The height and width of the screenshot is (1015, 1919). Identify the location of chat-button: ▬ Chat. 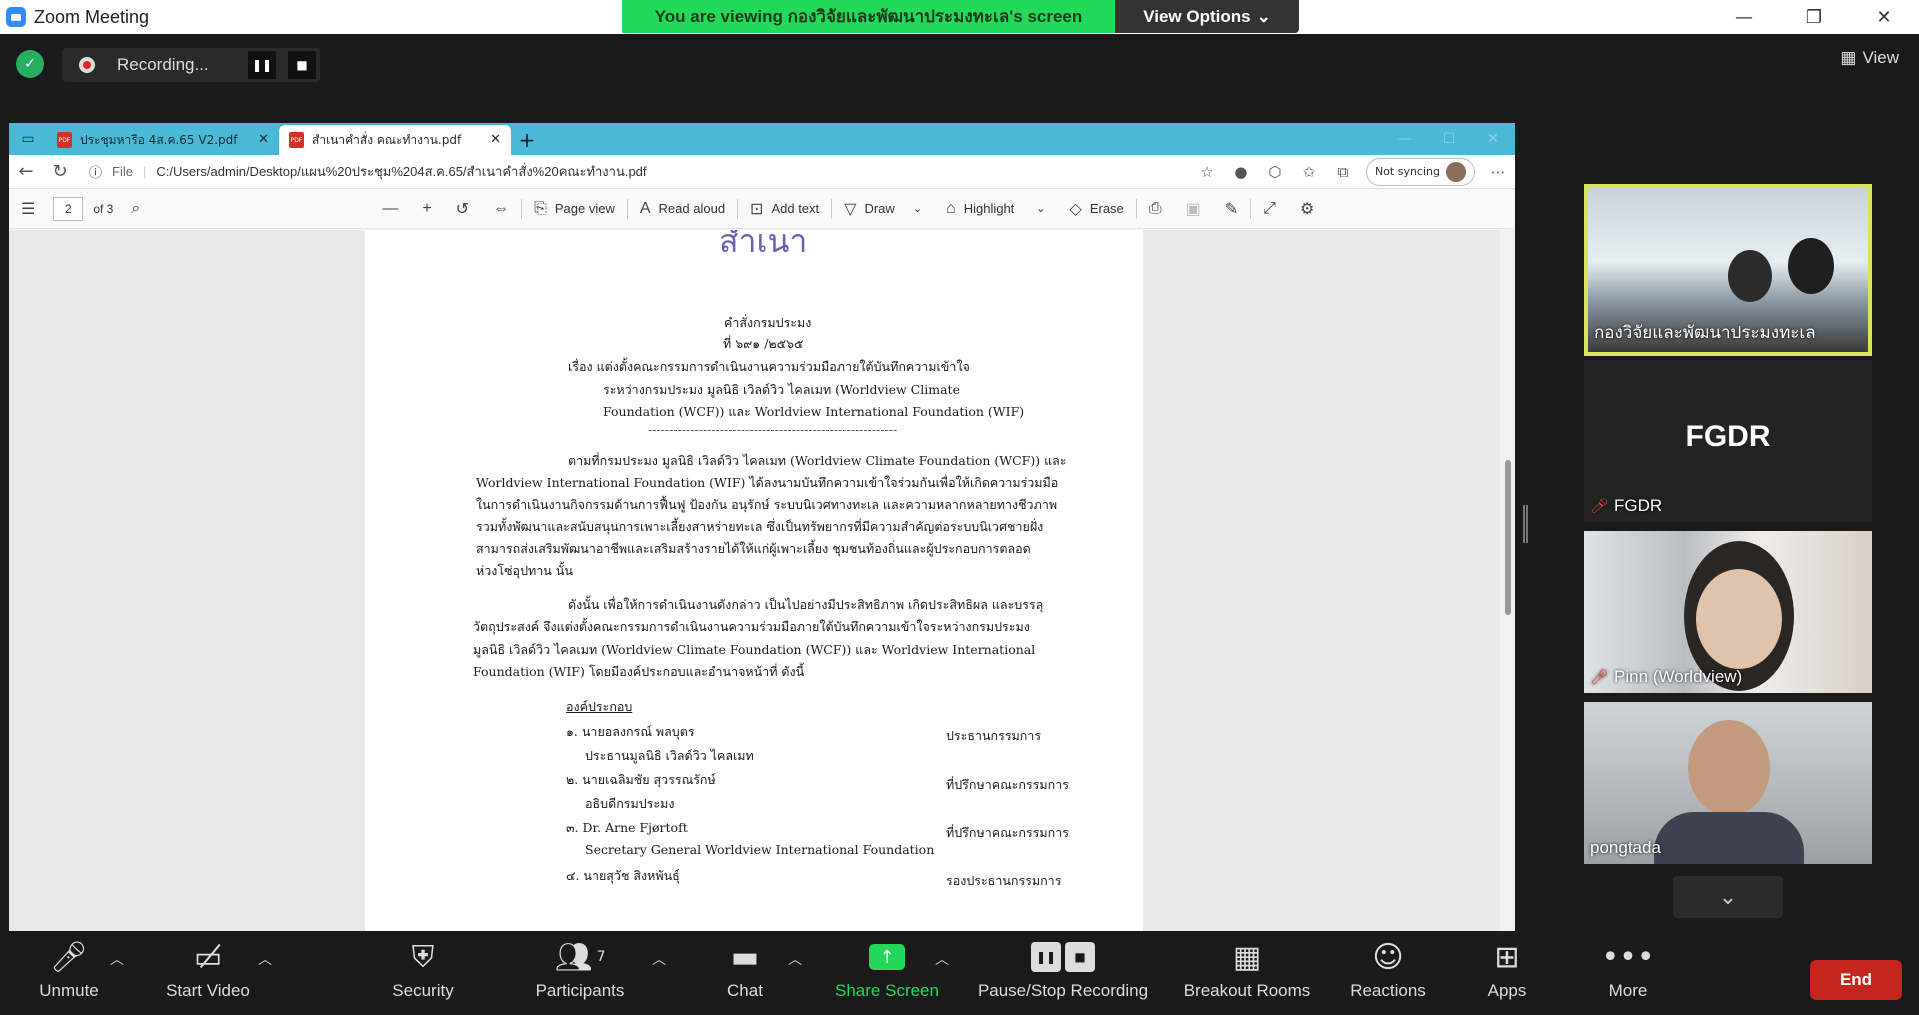
(745, 973).